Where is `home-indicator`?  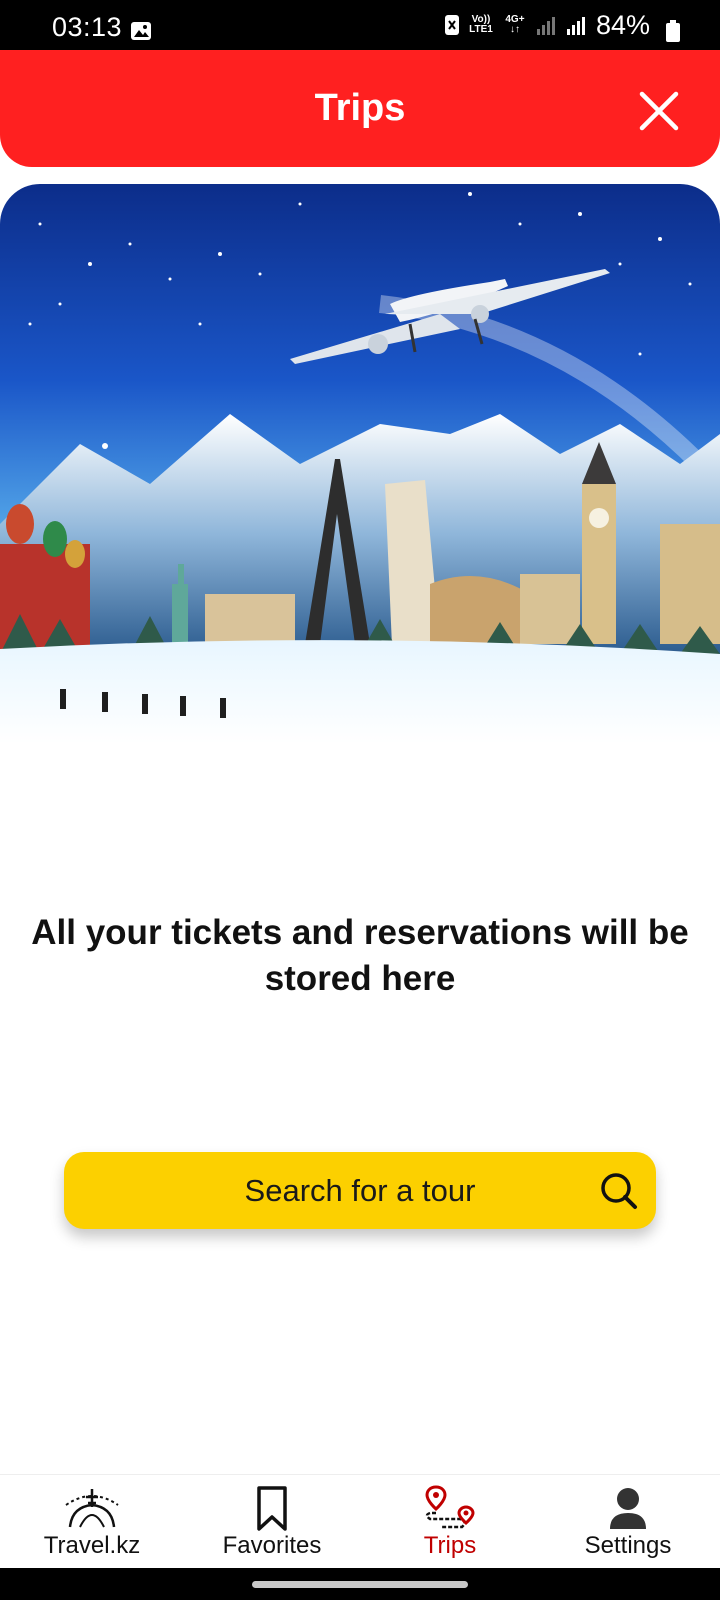
home-indicator is located at coordinates (360, 1584).